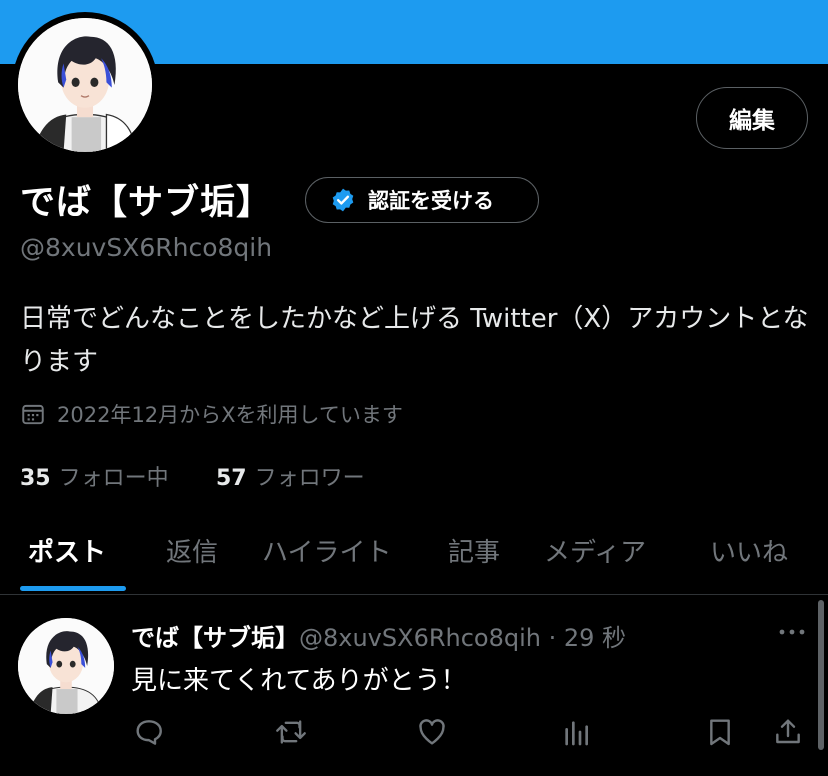 This screenshot has height=776, width=828. I want to click on scrollbar, so click(821, 675).